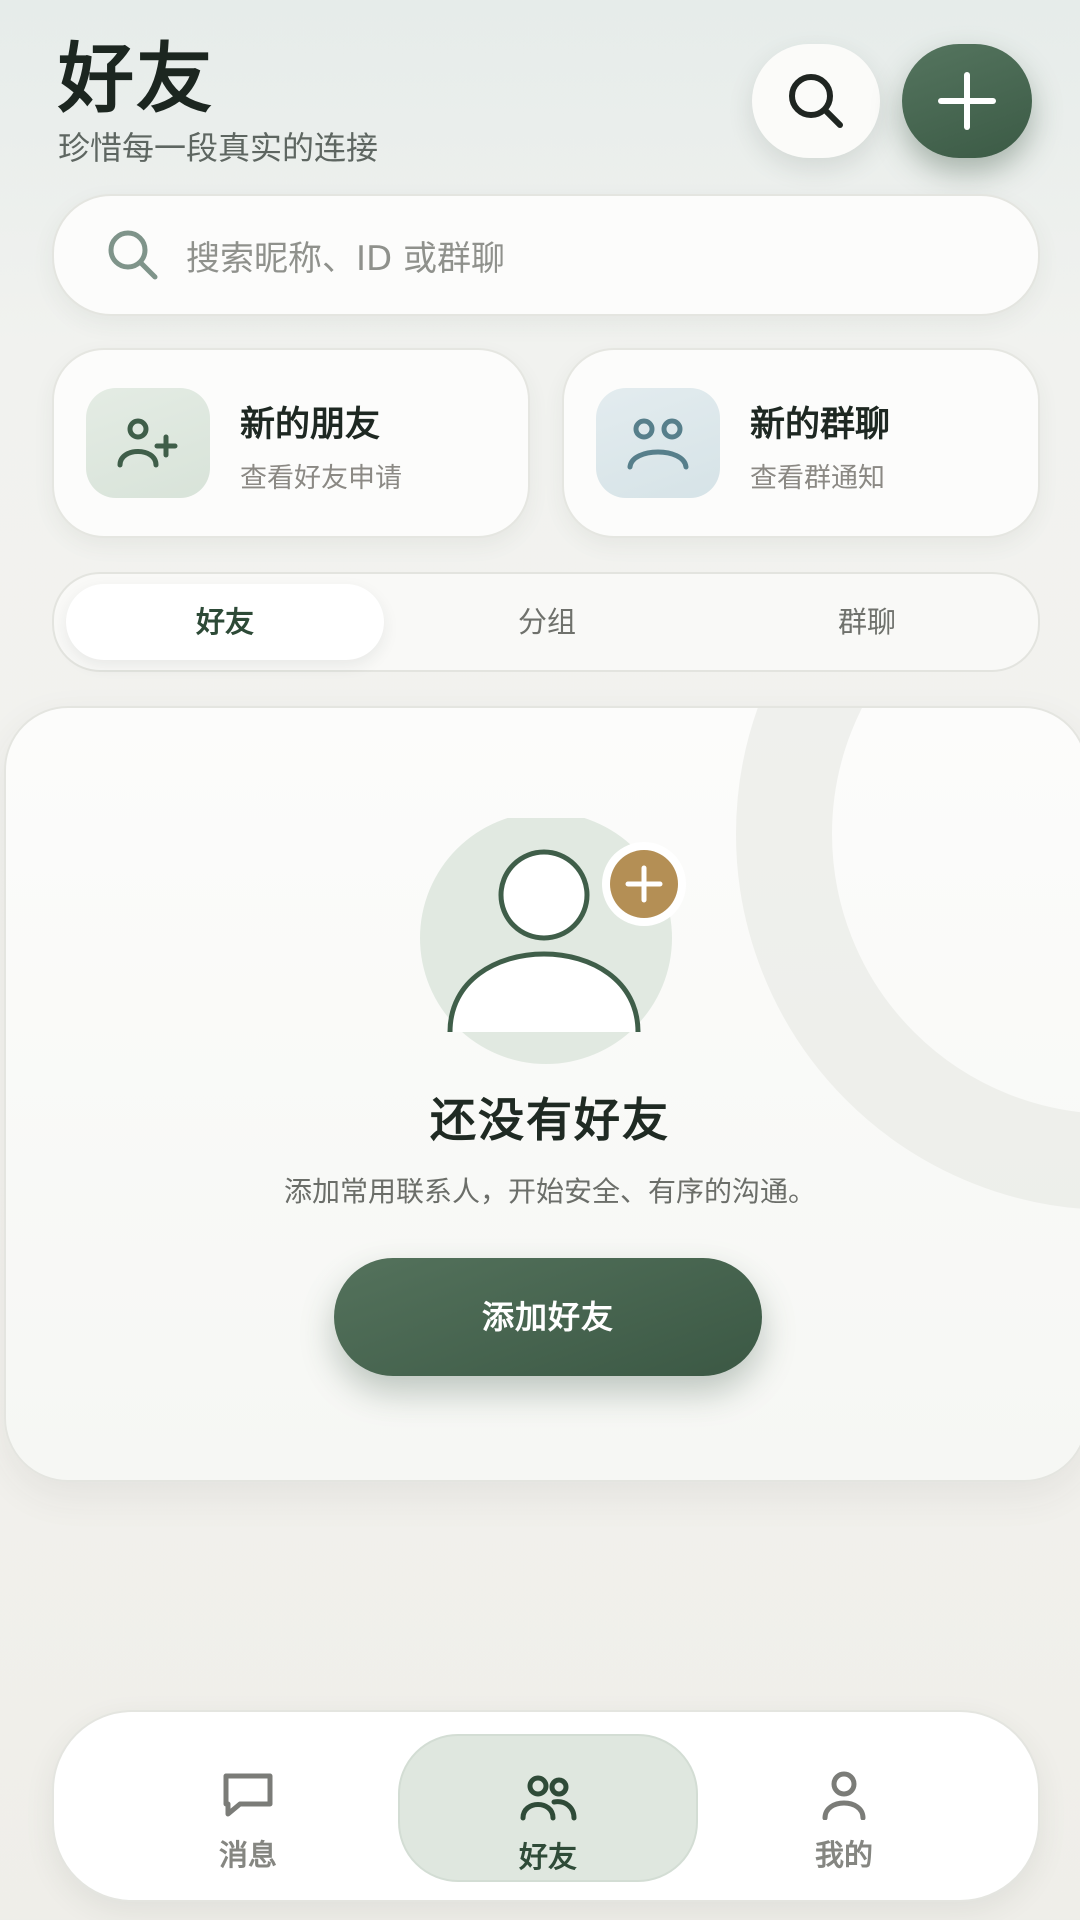  What do you see at coordinates (820, 425) in the screenshot?
I see `card-title: 新的群聊` at bounding box center [820, 425].